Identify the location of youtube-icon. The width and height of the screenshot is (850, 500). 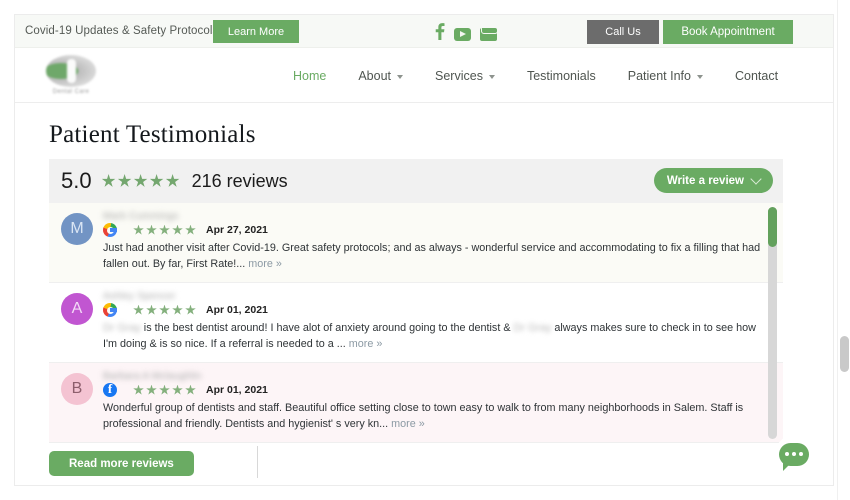
(462, 34).